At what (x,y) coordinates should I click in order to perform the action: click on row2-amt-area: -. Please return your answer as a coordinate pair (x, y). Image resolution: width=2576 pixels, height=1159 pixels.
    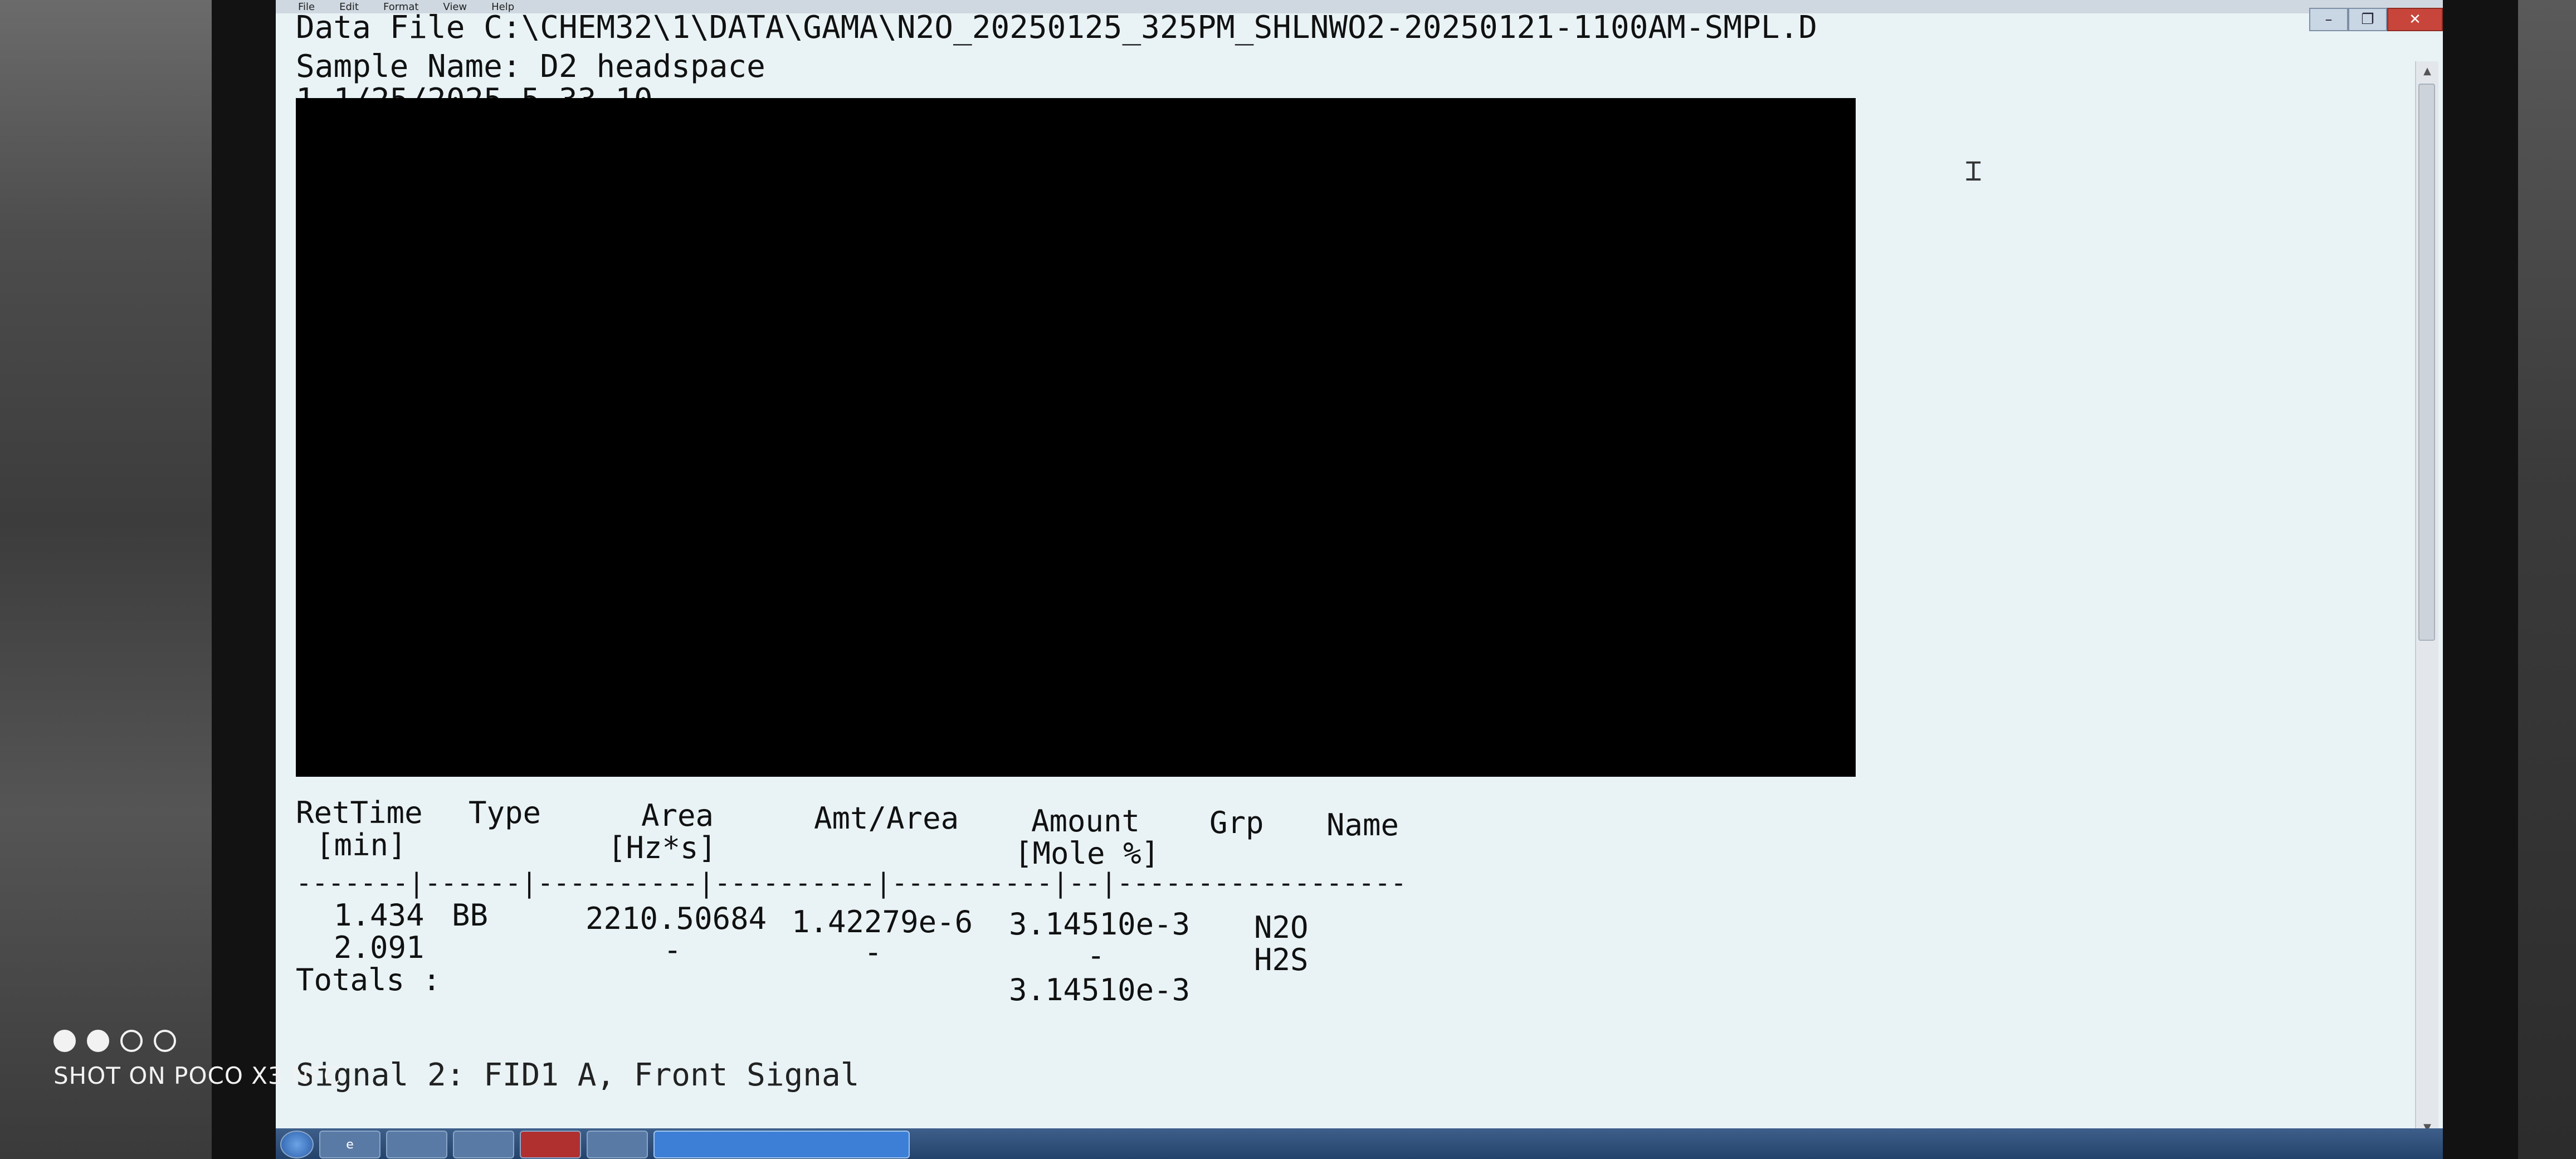
    Looking at the image, I should click on (873, 952).